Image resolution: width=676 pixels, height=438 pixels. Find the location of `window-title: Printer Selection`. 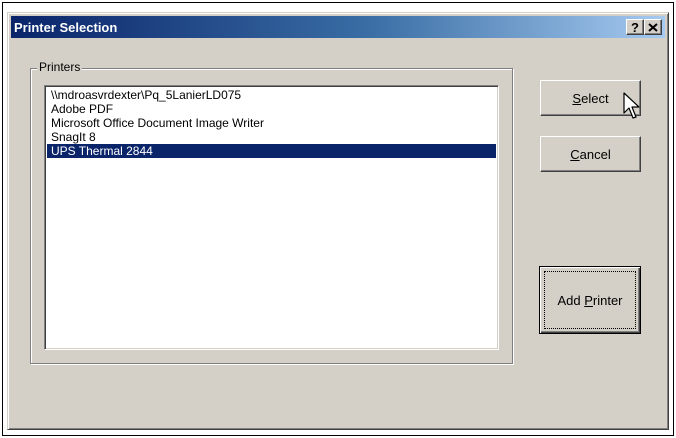

window-title: Printer Selection is located at coordinates (66, 27).